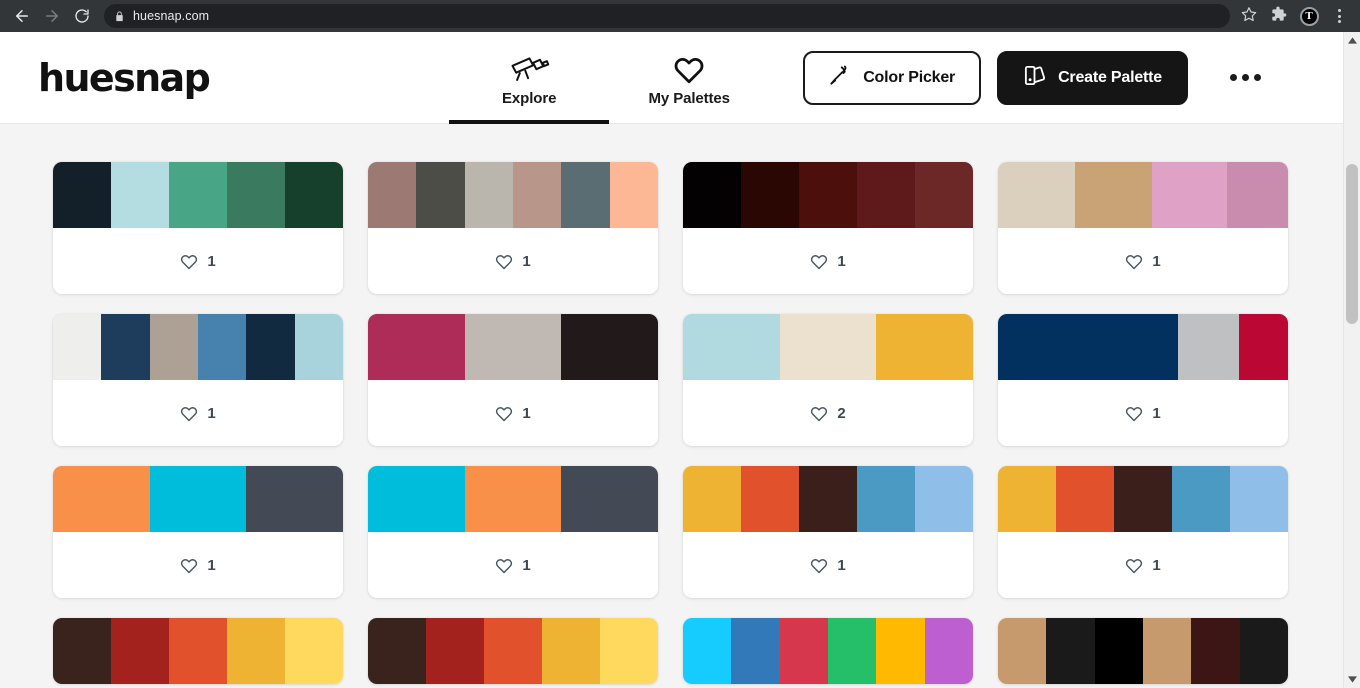 The height and width of the screenshot is (688, 1360). What do you see at coordinates (1092, 77) in the screenshot?
I see `create-palette-button: Create Palette` at bounding box center [1092, 77].